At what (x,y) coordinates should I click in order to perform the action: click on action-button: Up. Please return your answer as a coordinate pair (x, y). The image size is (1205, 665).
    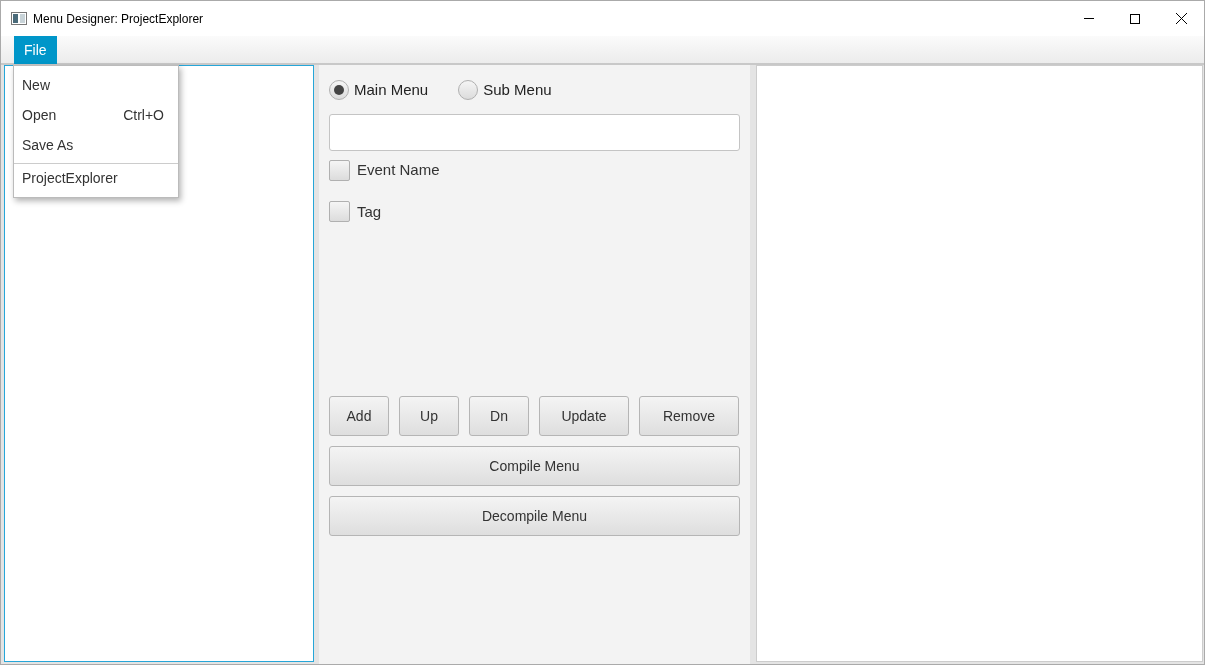
    Looking at the image, I should click on (429, 416).